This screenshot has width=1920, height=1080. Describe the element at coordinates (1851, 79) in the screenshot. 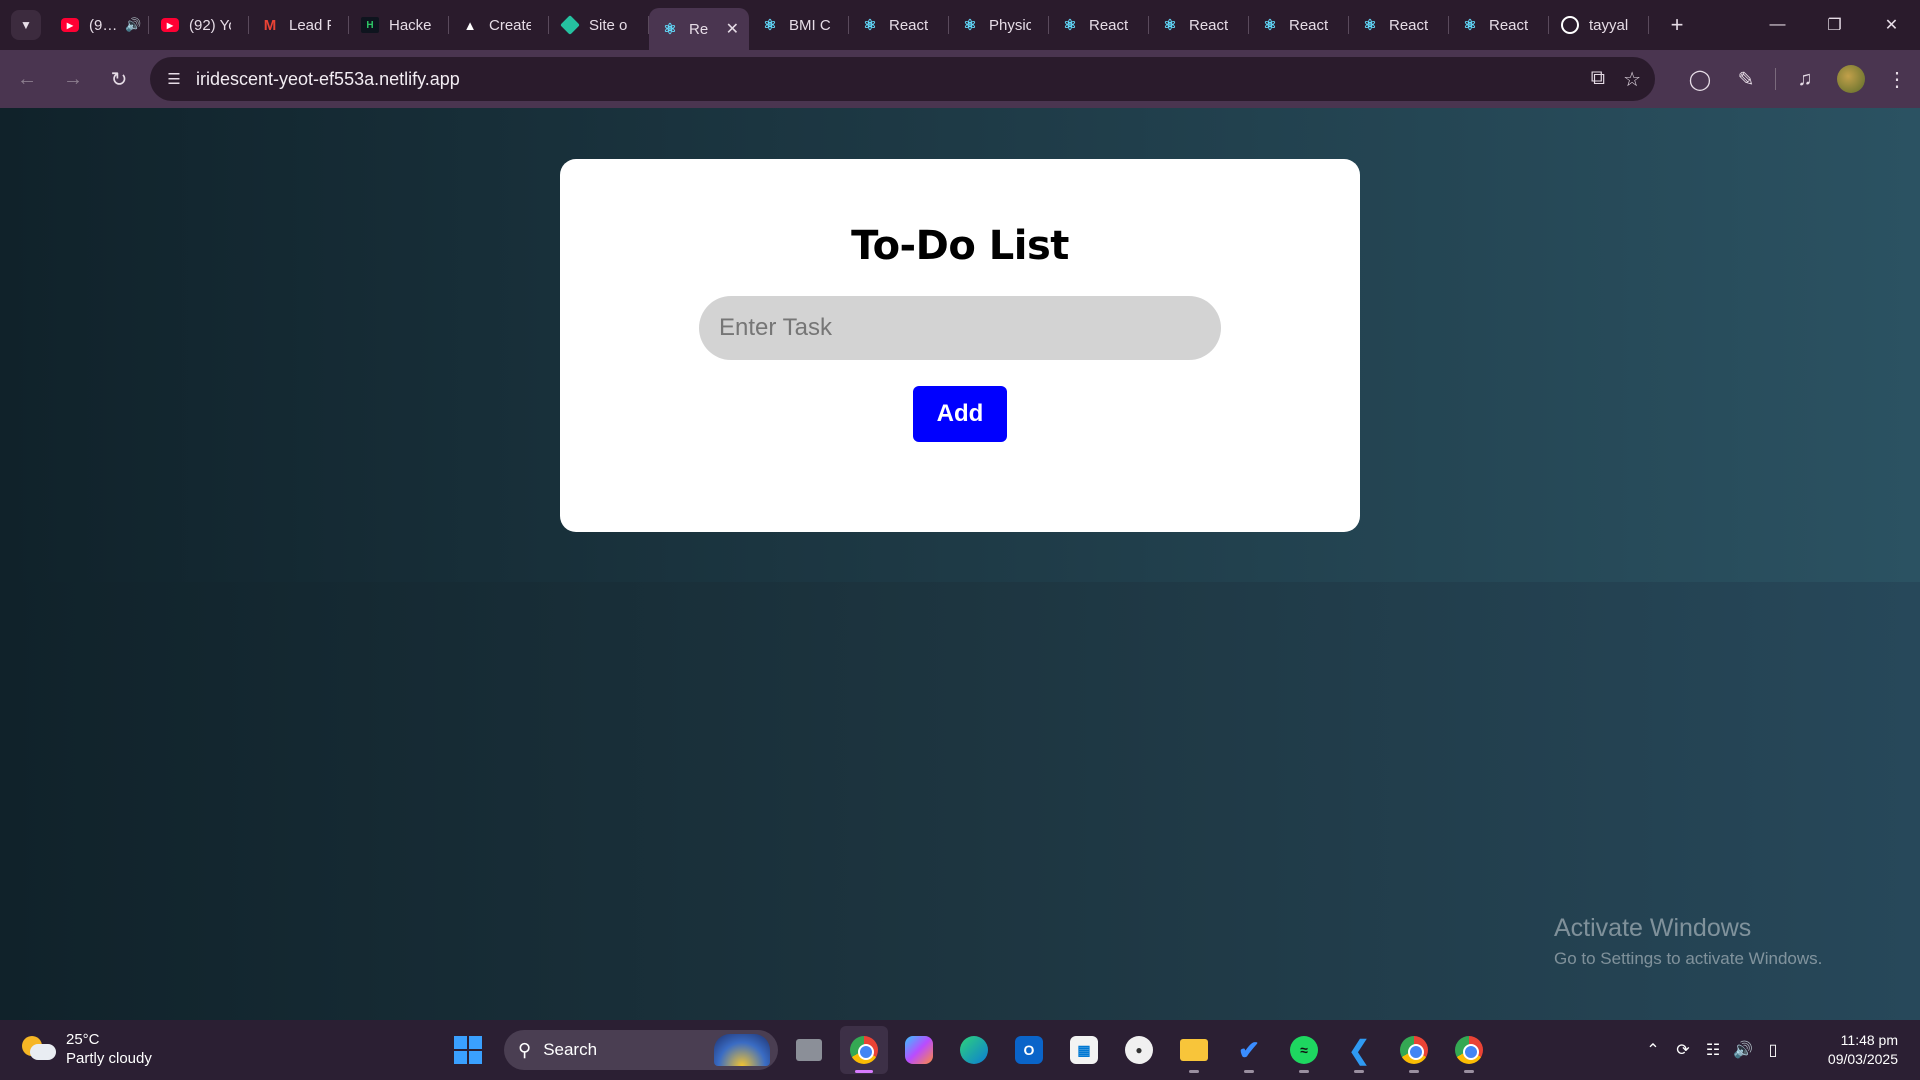

I see `profile-avatar-button` at that location.